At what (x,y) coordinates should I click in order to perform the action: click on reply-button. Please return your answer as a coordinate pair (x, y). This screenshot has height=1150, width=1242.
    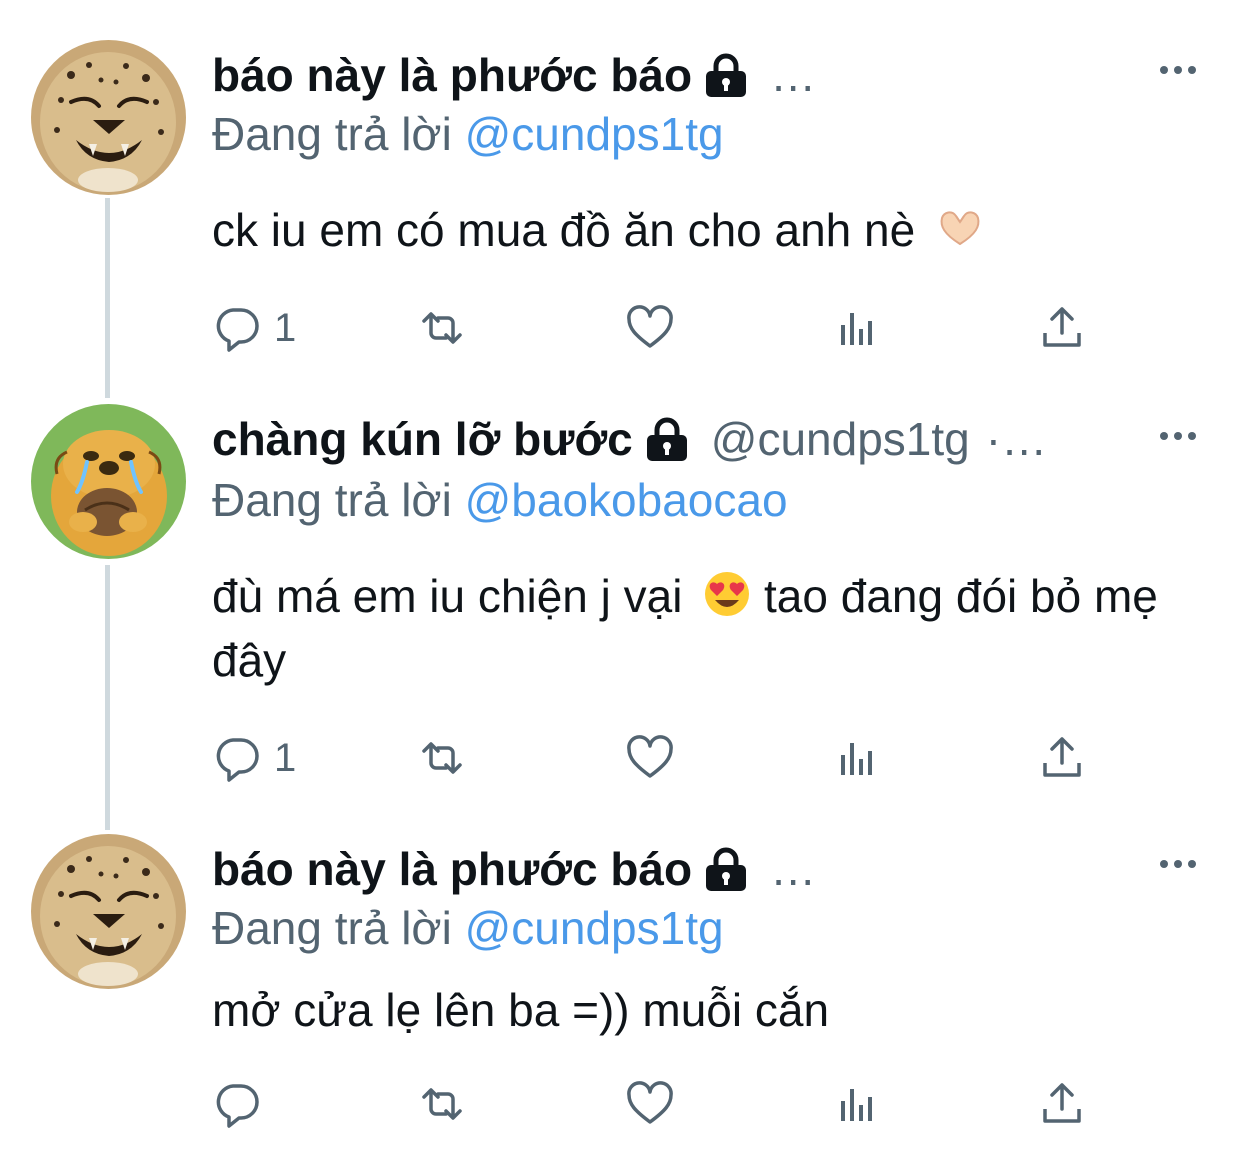
    Looking at the image, I should click on (237, 1104).